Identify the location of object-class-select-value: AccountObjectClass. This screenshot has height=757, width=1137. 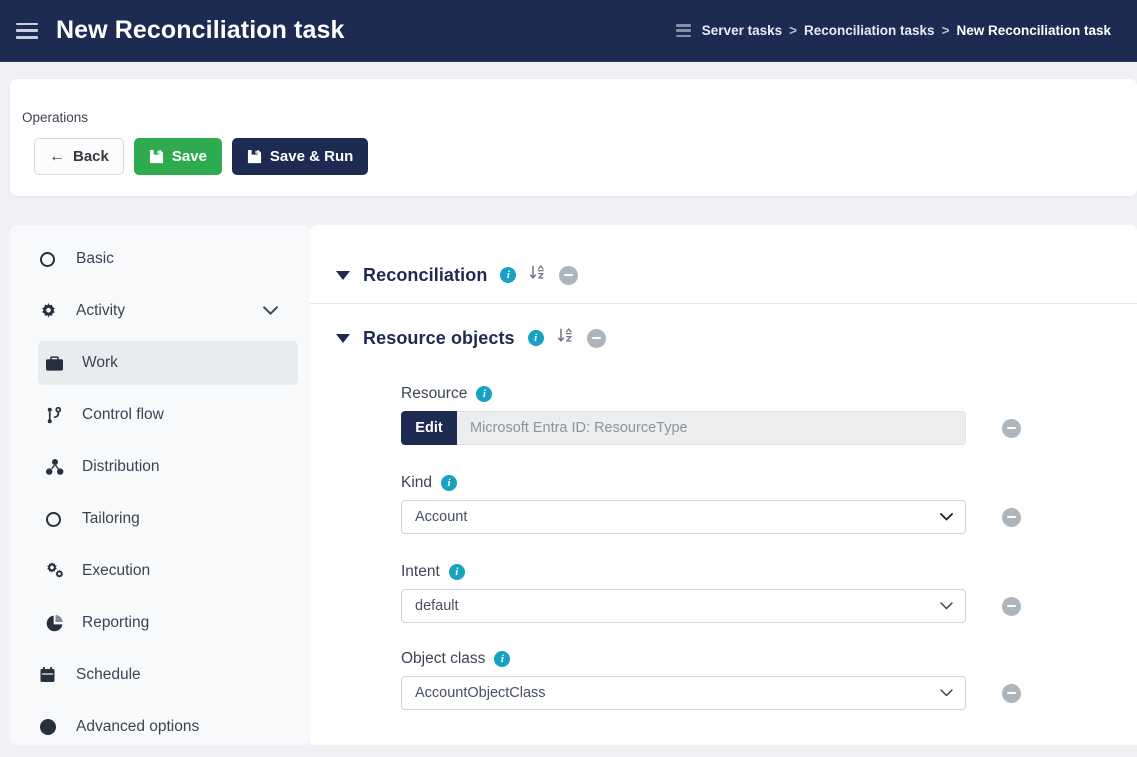
(480, 693).